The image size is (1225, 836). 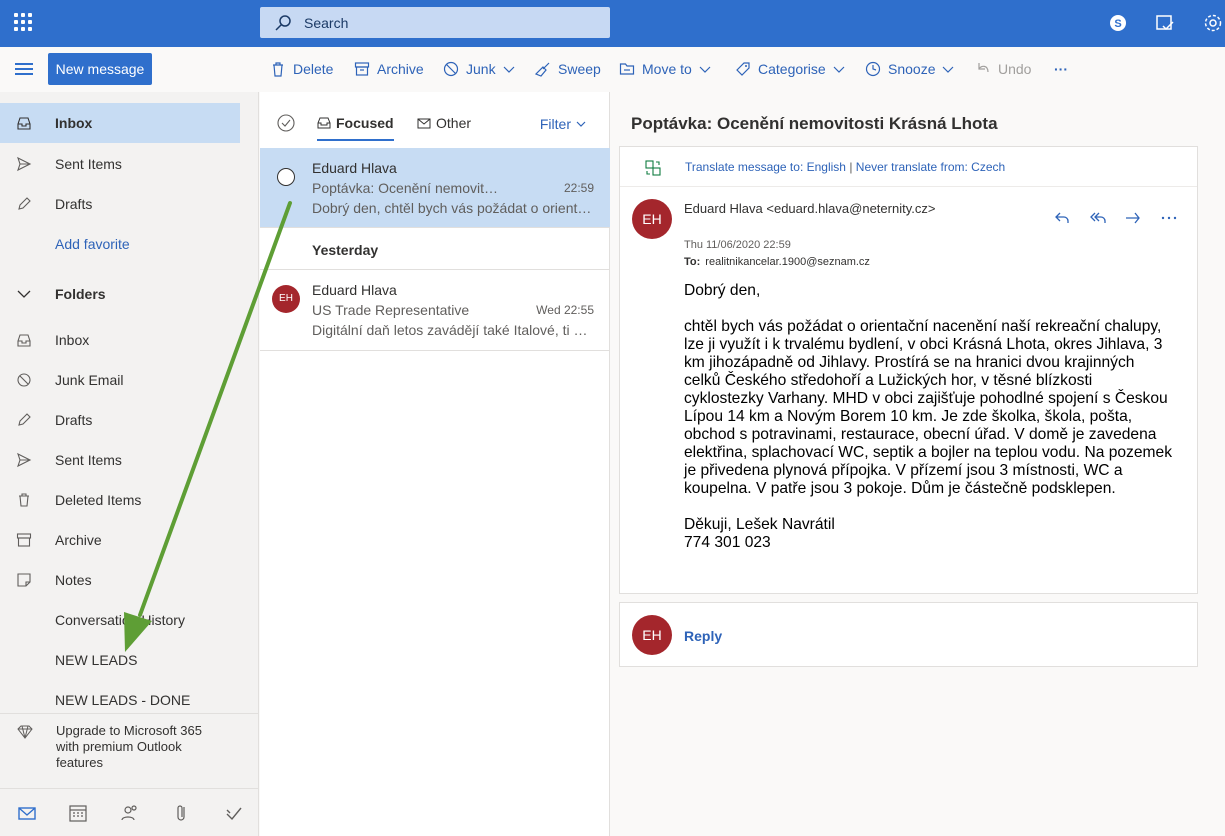 I want to click on folders-header: Folders, so click(x=120, y=294).